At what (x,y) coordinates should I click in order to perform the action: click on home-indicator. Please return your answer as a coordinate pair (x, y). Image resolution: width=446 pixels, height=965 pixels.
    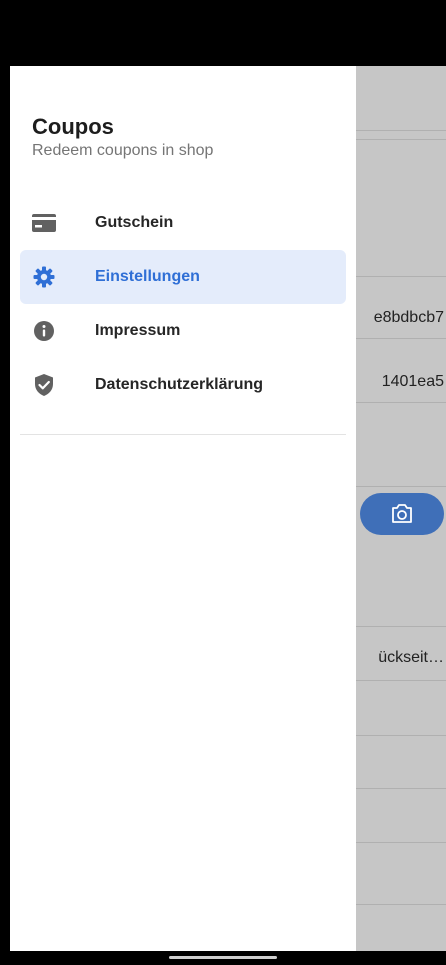
    Looking at the image, I should click on (223, 957).